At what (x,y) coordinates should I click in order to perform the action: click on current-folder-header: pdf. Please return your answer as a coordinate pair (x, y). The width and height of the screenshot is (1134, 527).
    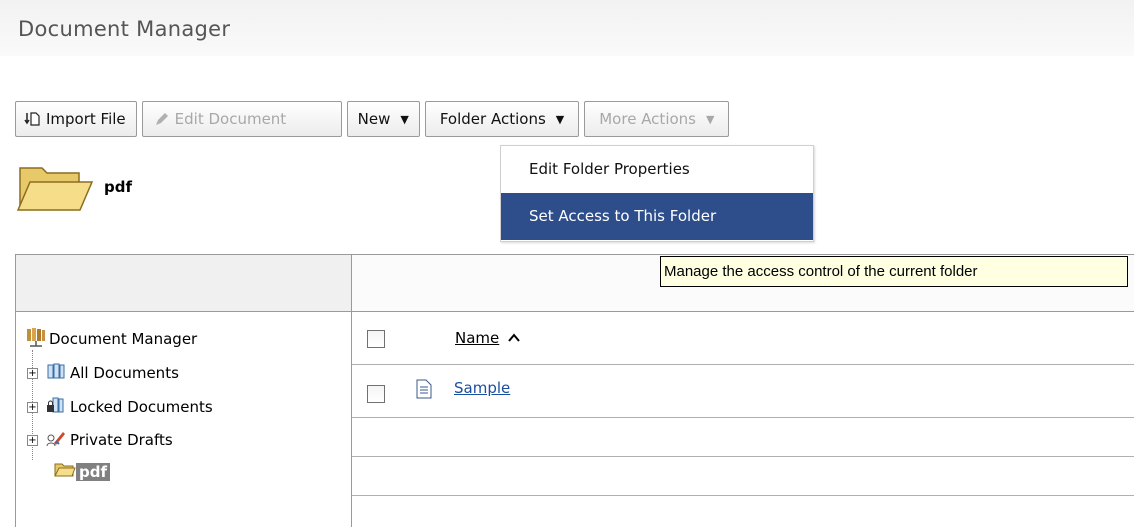
    Looking at the image, I should click on (74, 190).